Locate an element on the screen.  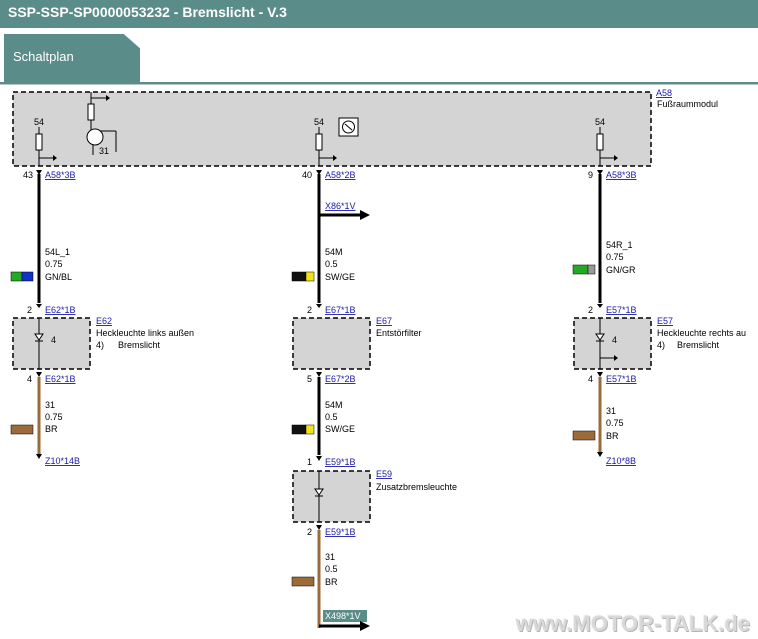
left-wire2-color: BR is located at coordinates (51, 429).